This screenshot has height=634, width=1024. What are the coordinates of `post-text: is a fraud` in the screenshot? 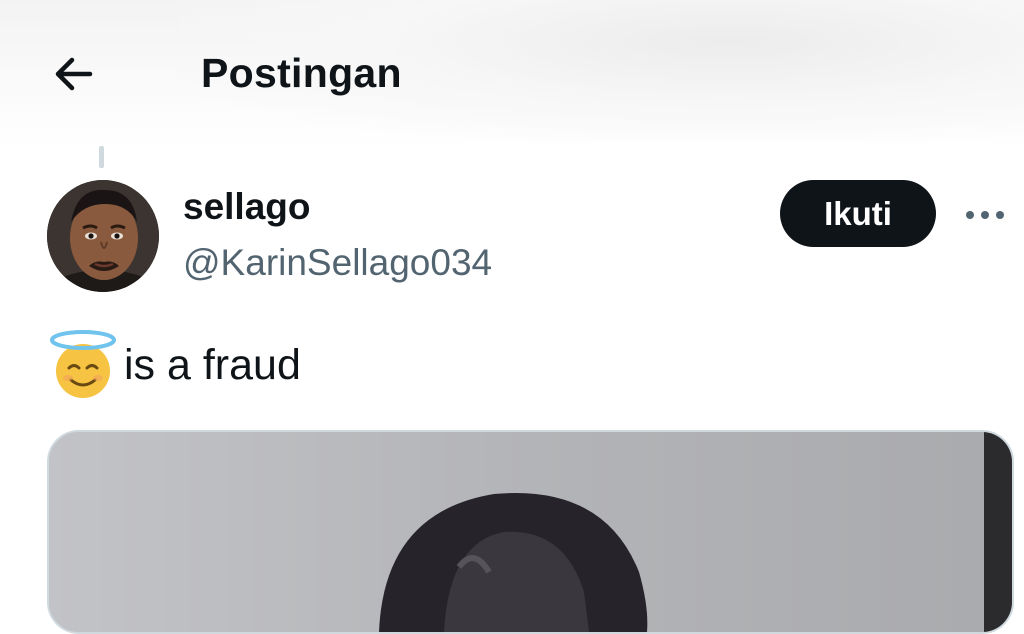 It's located at (174, 365).